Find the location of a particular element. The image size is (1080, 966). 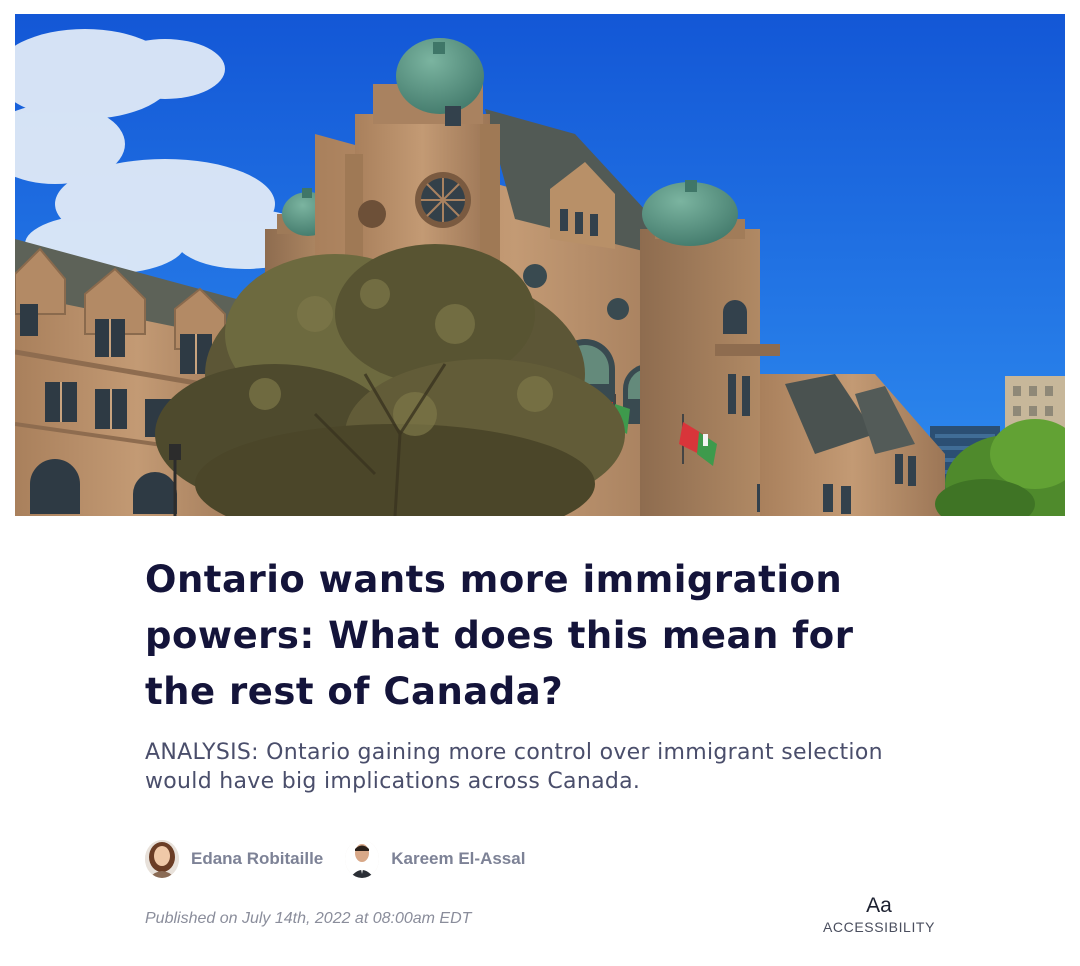

author-kareem: Kareem El-Assal is located at coordinates (435, 859).